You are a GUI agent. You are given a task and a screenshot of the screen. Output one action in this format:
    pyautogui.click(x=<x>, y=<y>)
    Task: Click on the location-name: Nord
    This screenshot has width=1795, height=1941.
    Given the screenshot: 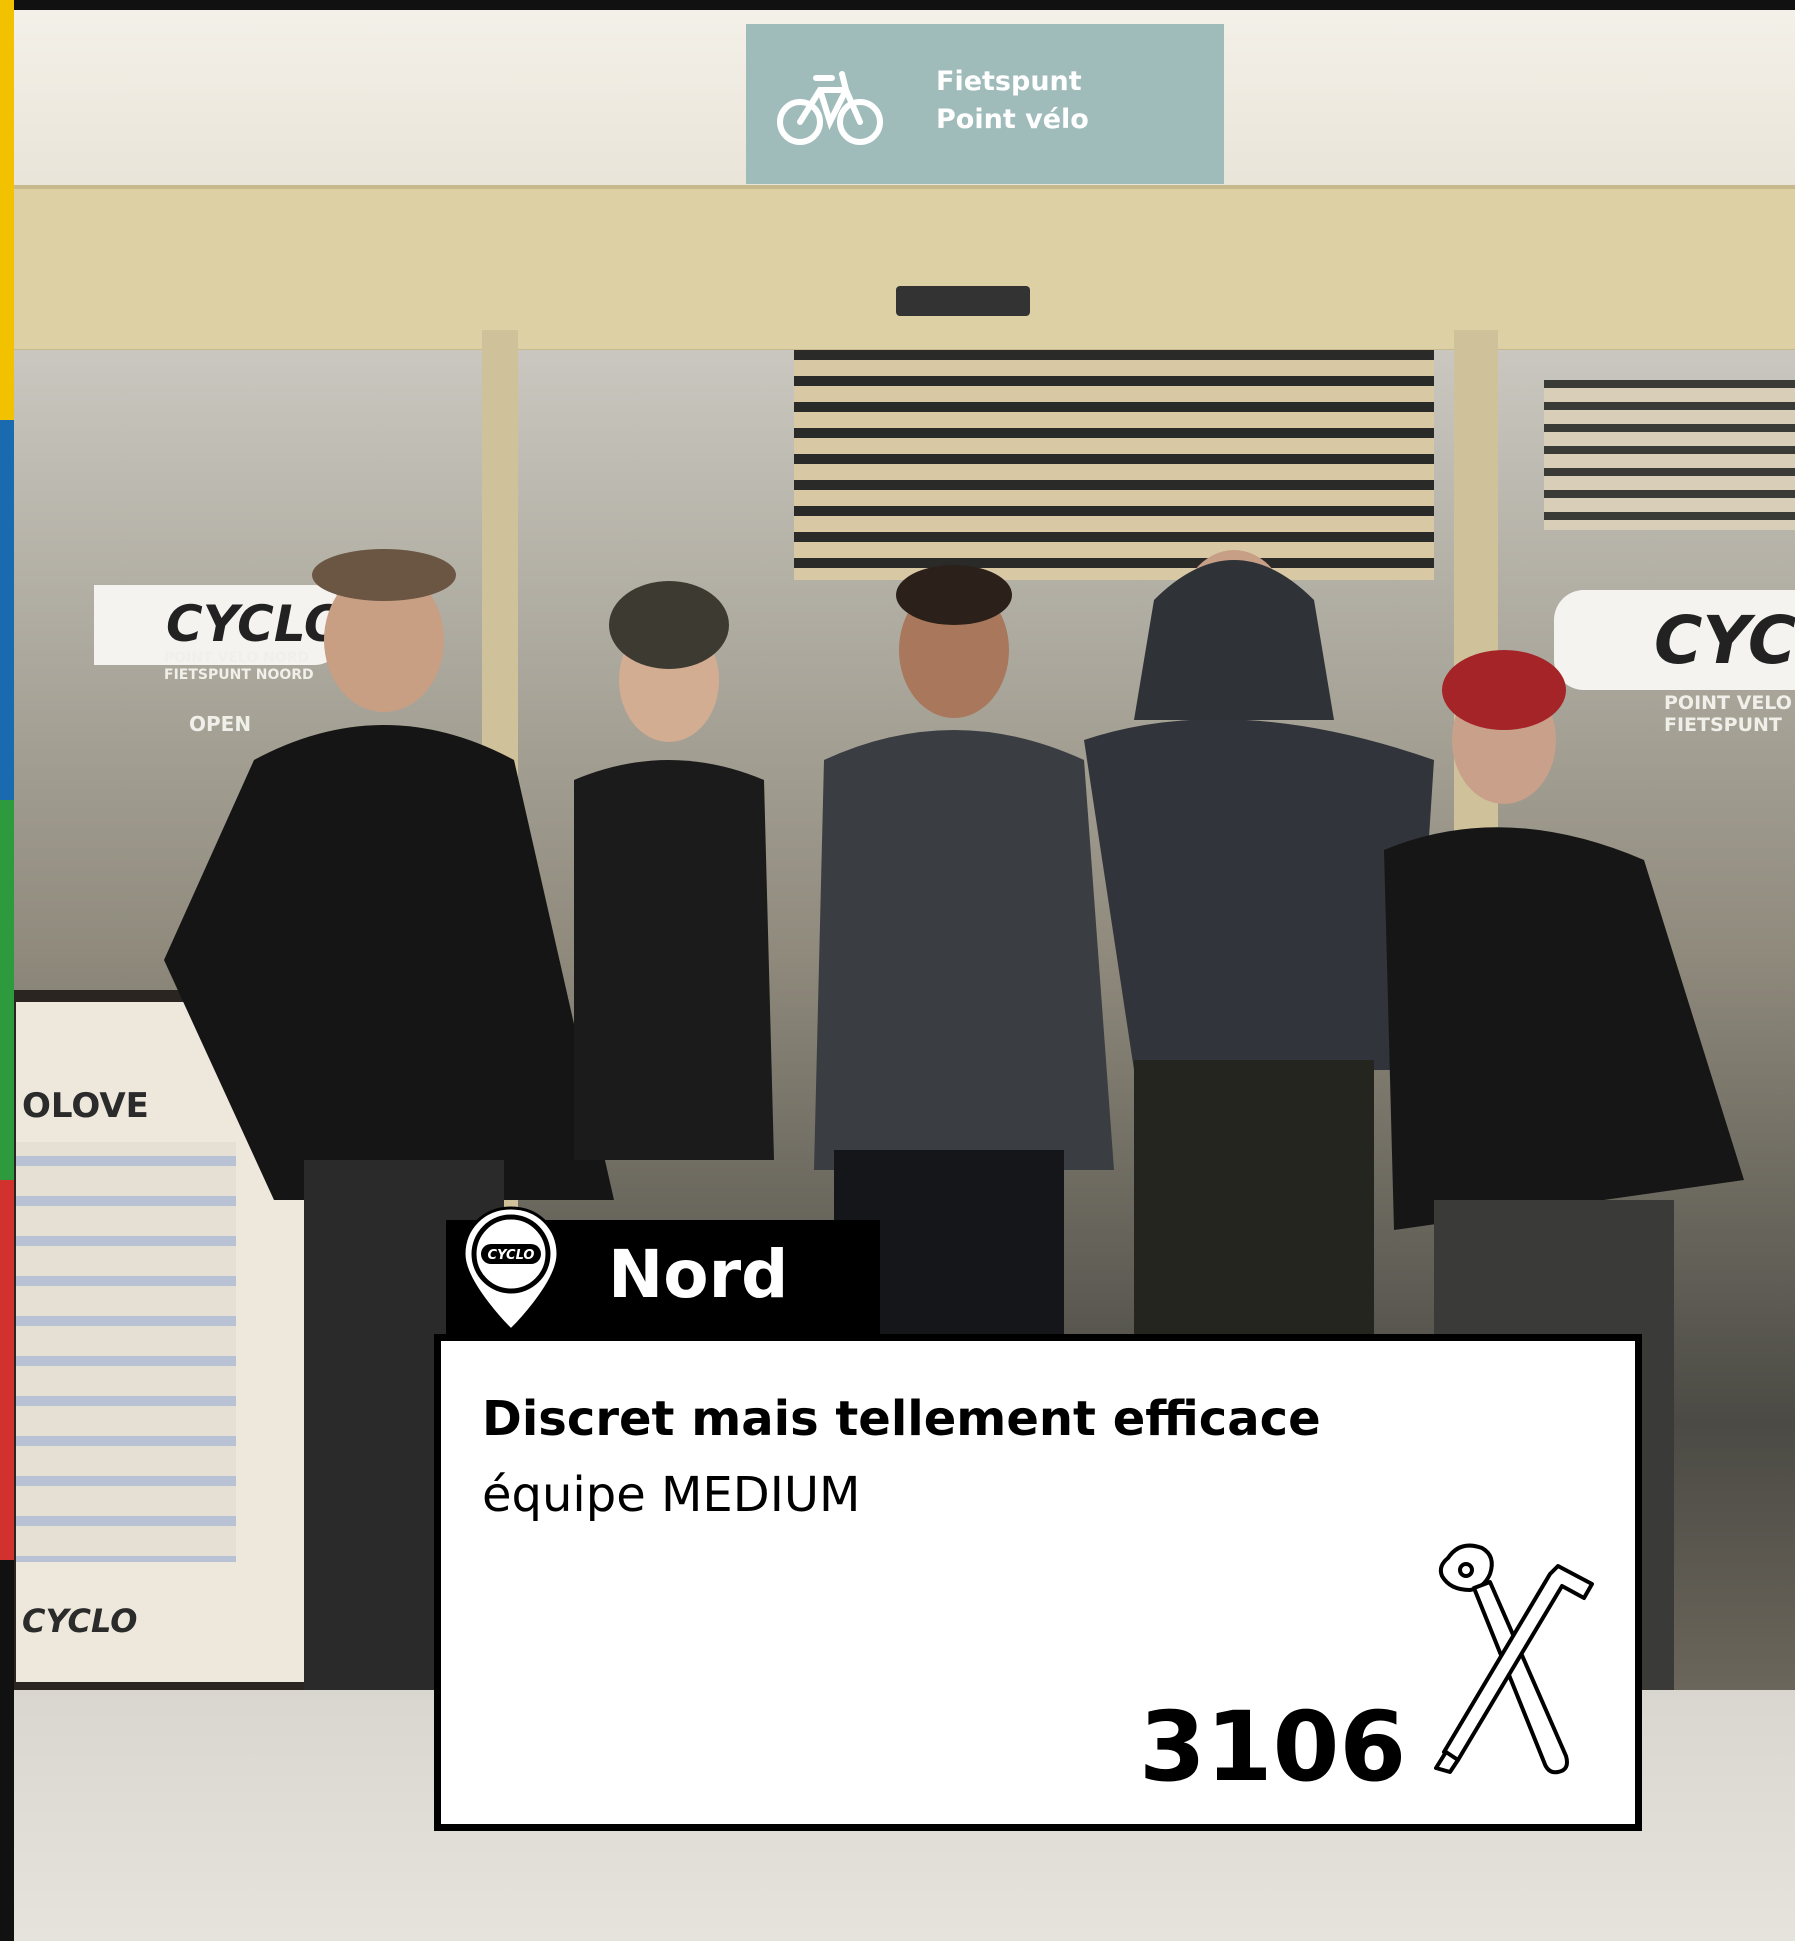 What is the action you would take?
    pyautogui.click(x=698, y=1274)
    